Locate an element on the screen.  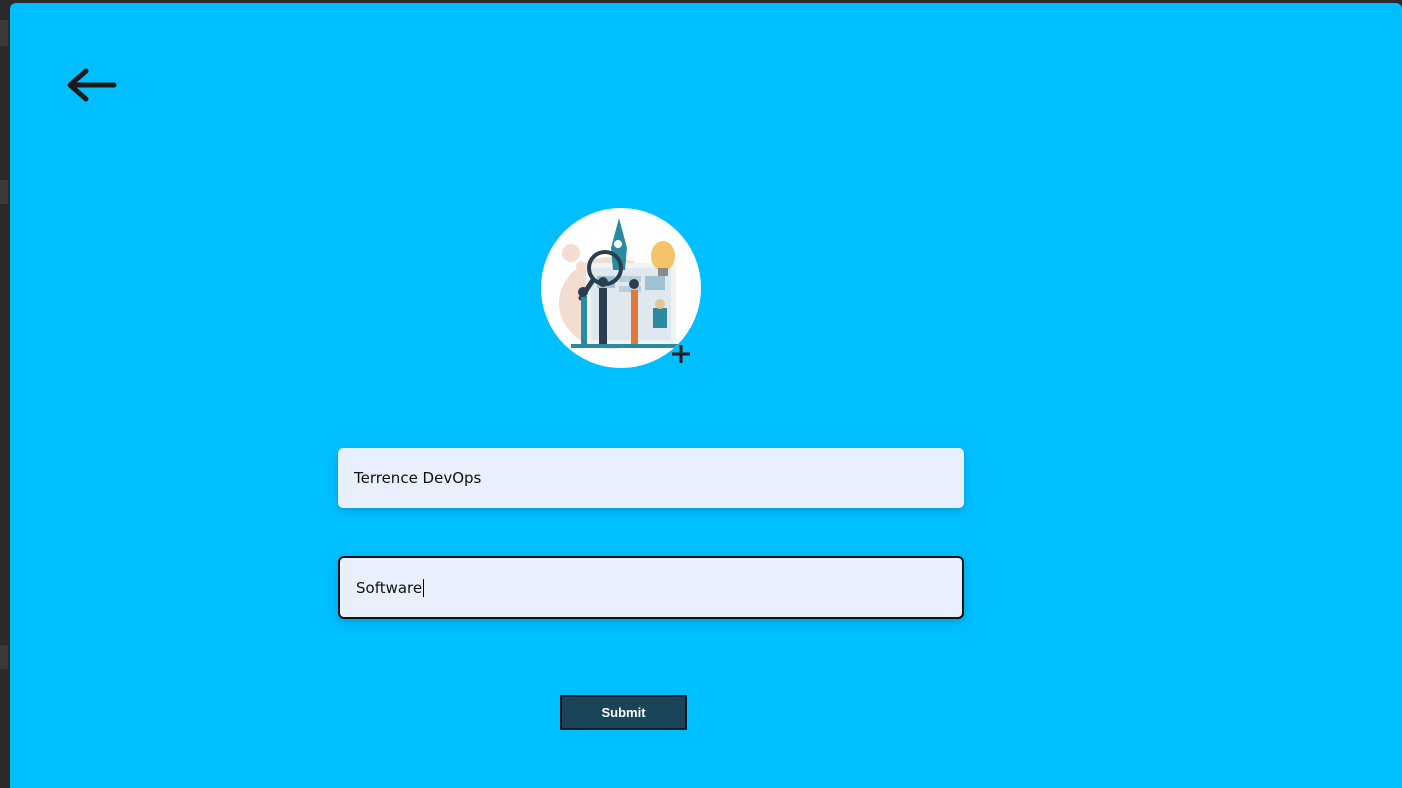
arrow-left-icon is located at coordinates (92, 85).